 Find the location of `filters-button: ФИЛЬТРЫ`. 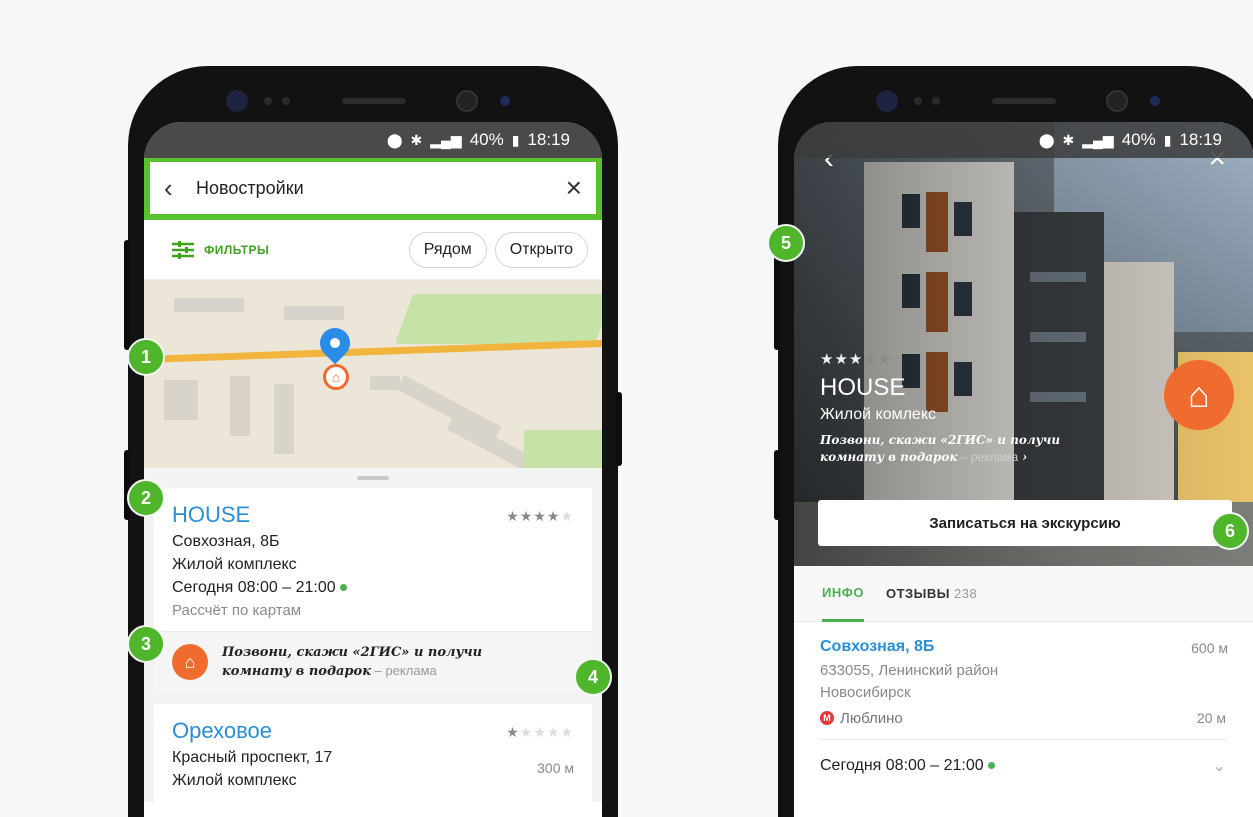

filters-button: ФИЛЬТРЫ is located at coordinates (286, 249).